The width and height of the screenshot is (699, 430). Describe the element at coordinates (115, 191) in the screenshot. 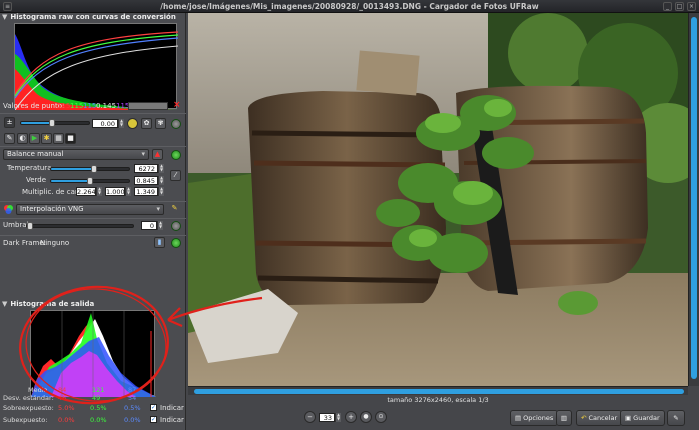

I see `mult-g-input: 1.000` at that location.